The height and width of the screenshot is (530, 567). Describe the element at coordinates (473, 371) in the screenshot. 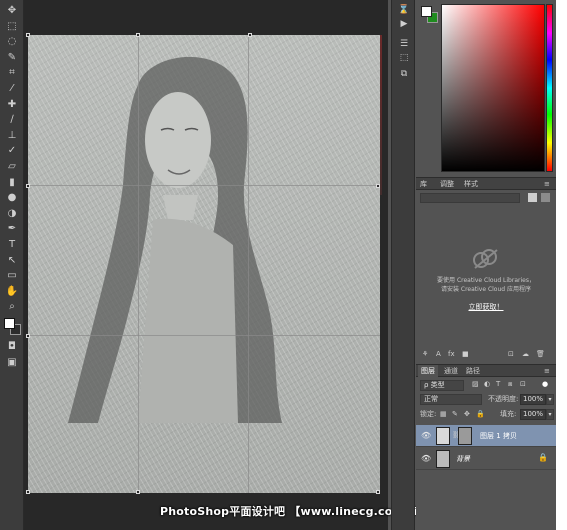

I see `tab-paths: 路径` at that location.